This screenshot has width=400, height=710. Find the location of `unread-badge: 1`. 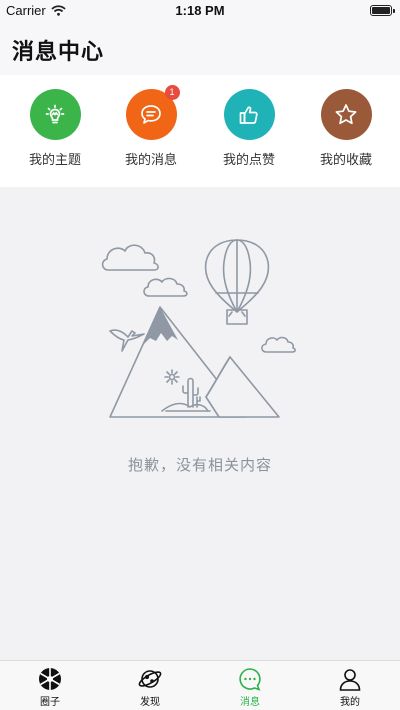

unread-badge: 1 is located at coordinates (172, 92).